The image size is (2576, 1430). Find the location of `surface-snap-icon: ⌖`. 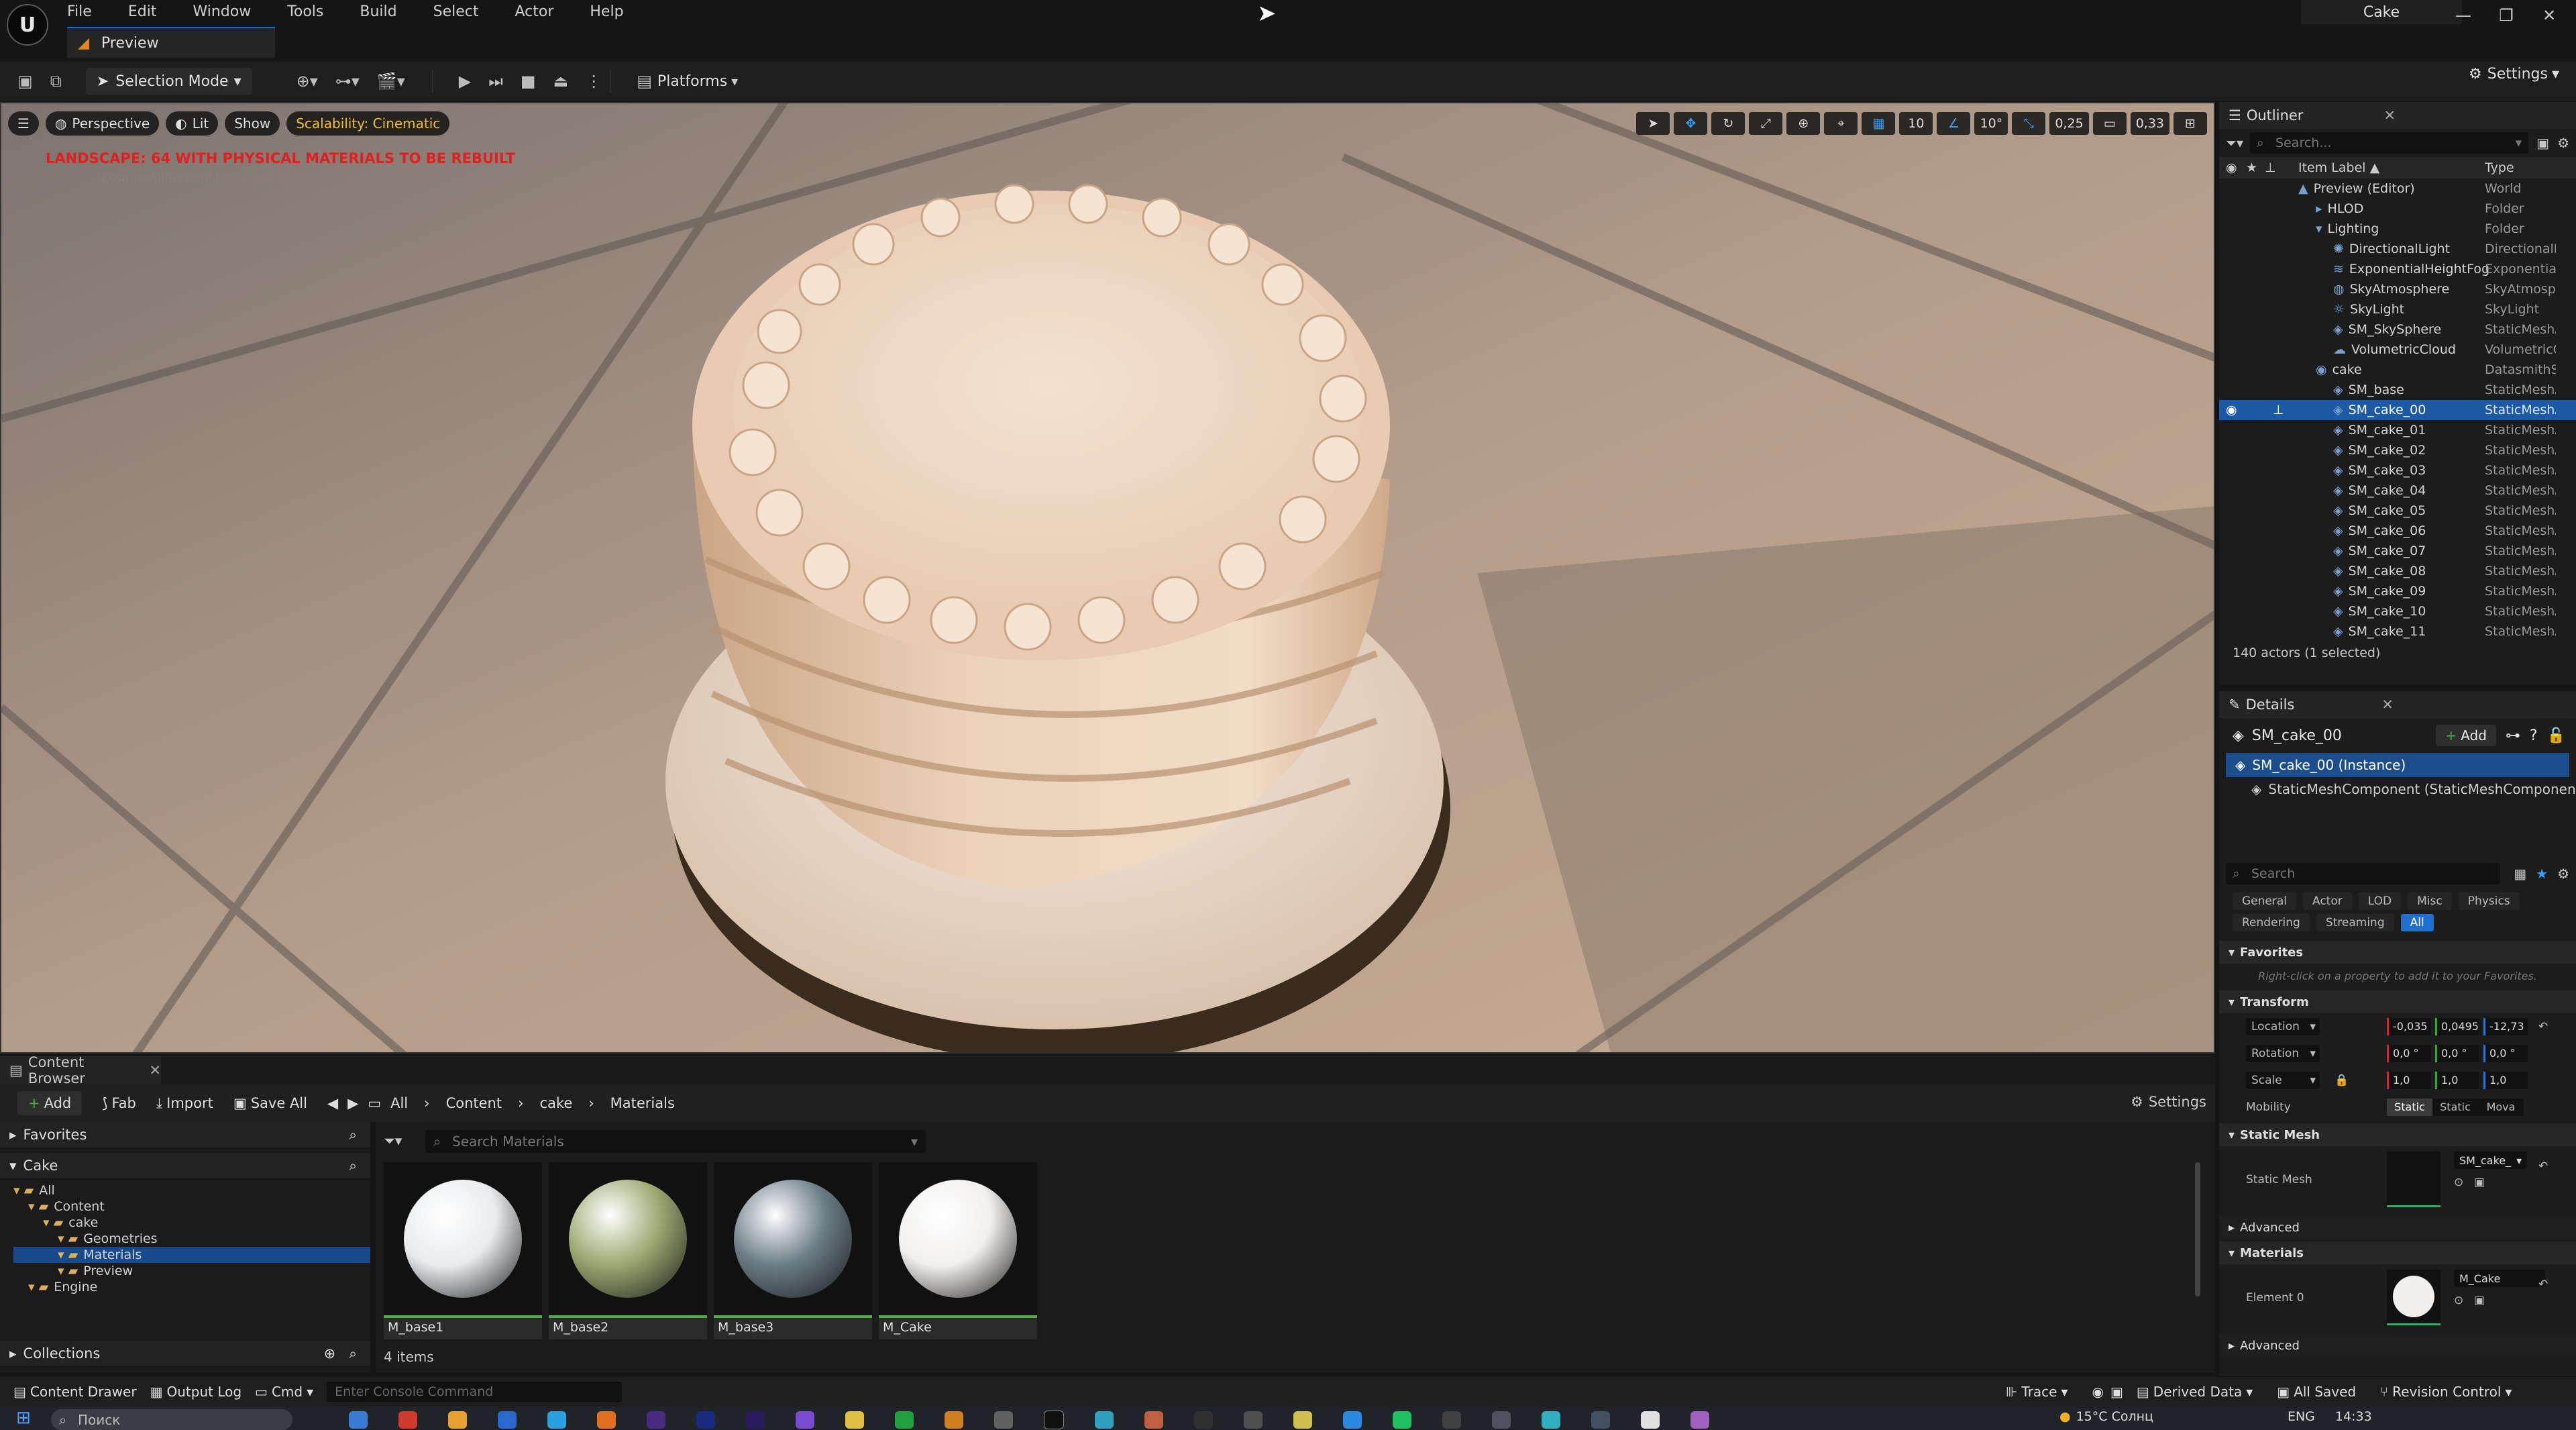

surface-snap-icon: ⌖ is located at coordinates (1841, 123).